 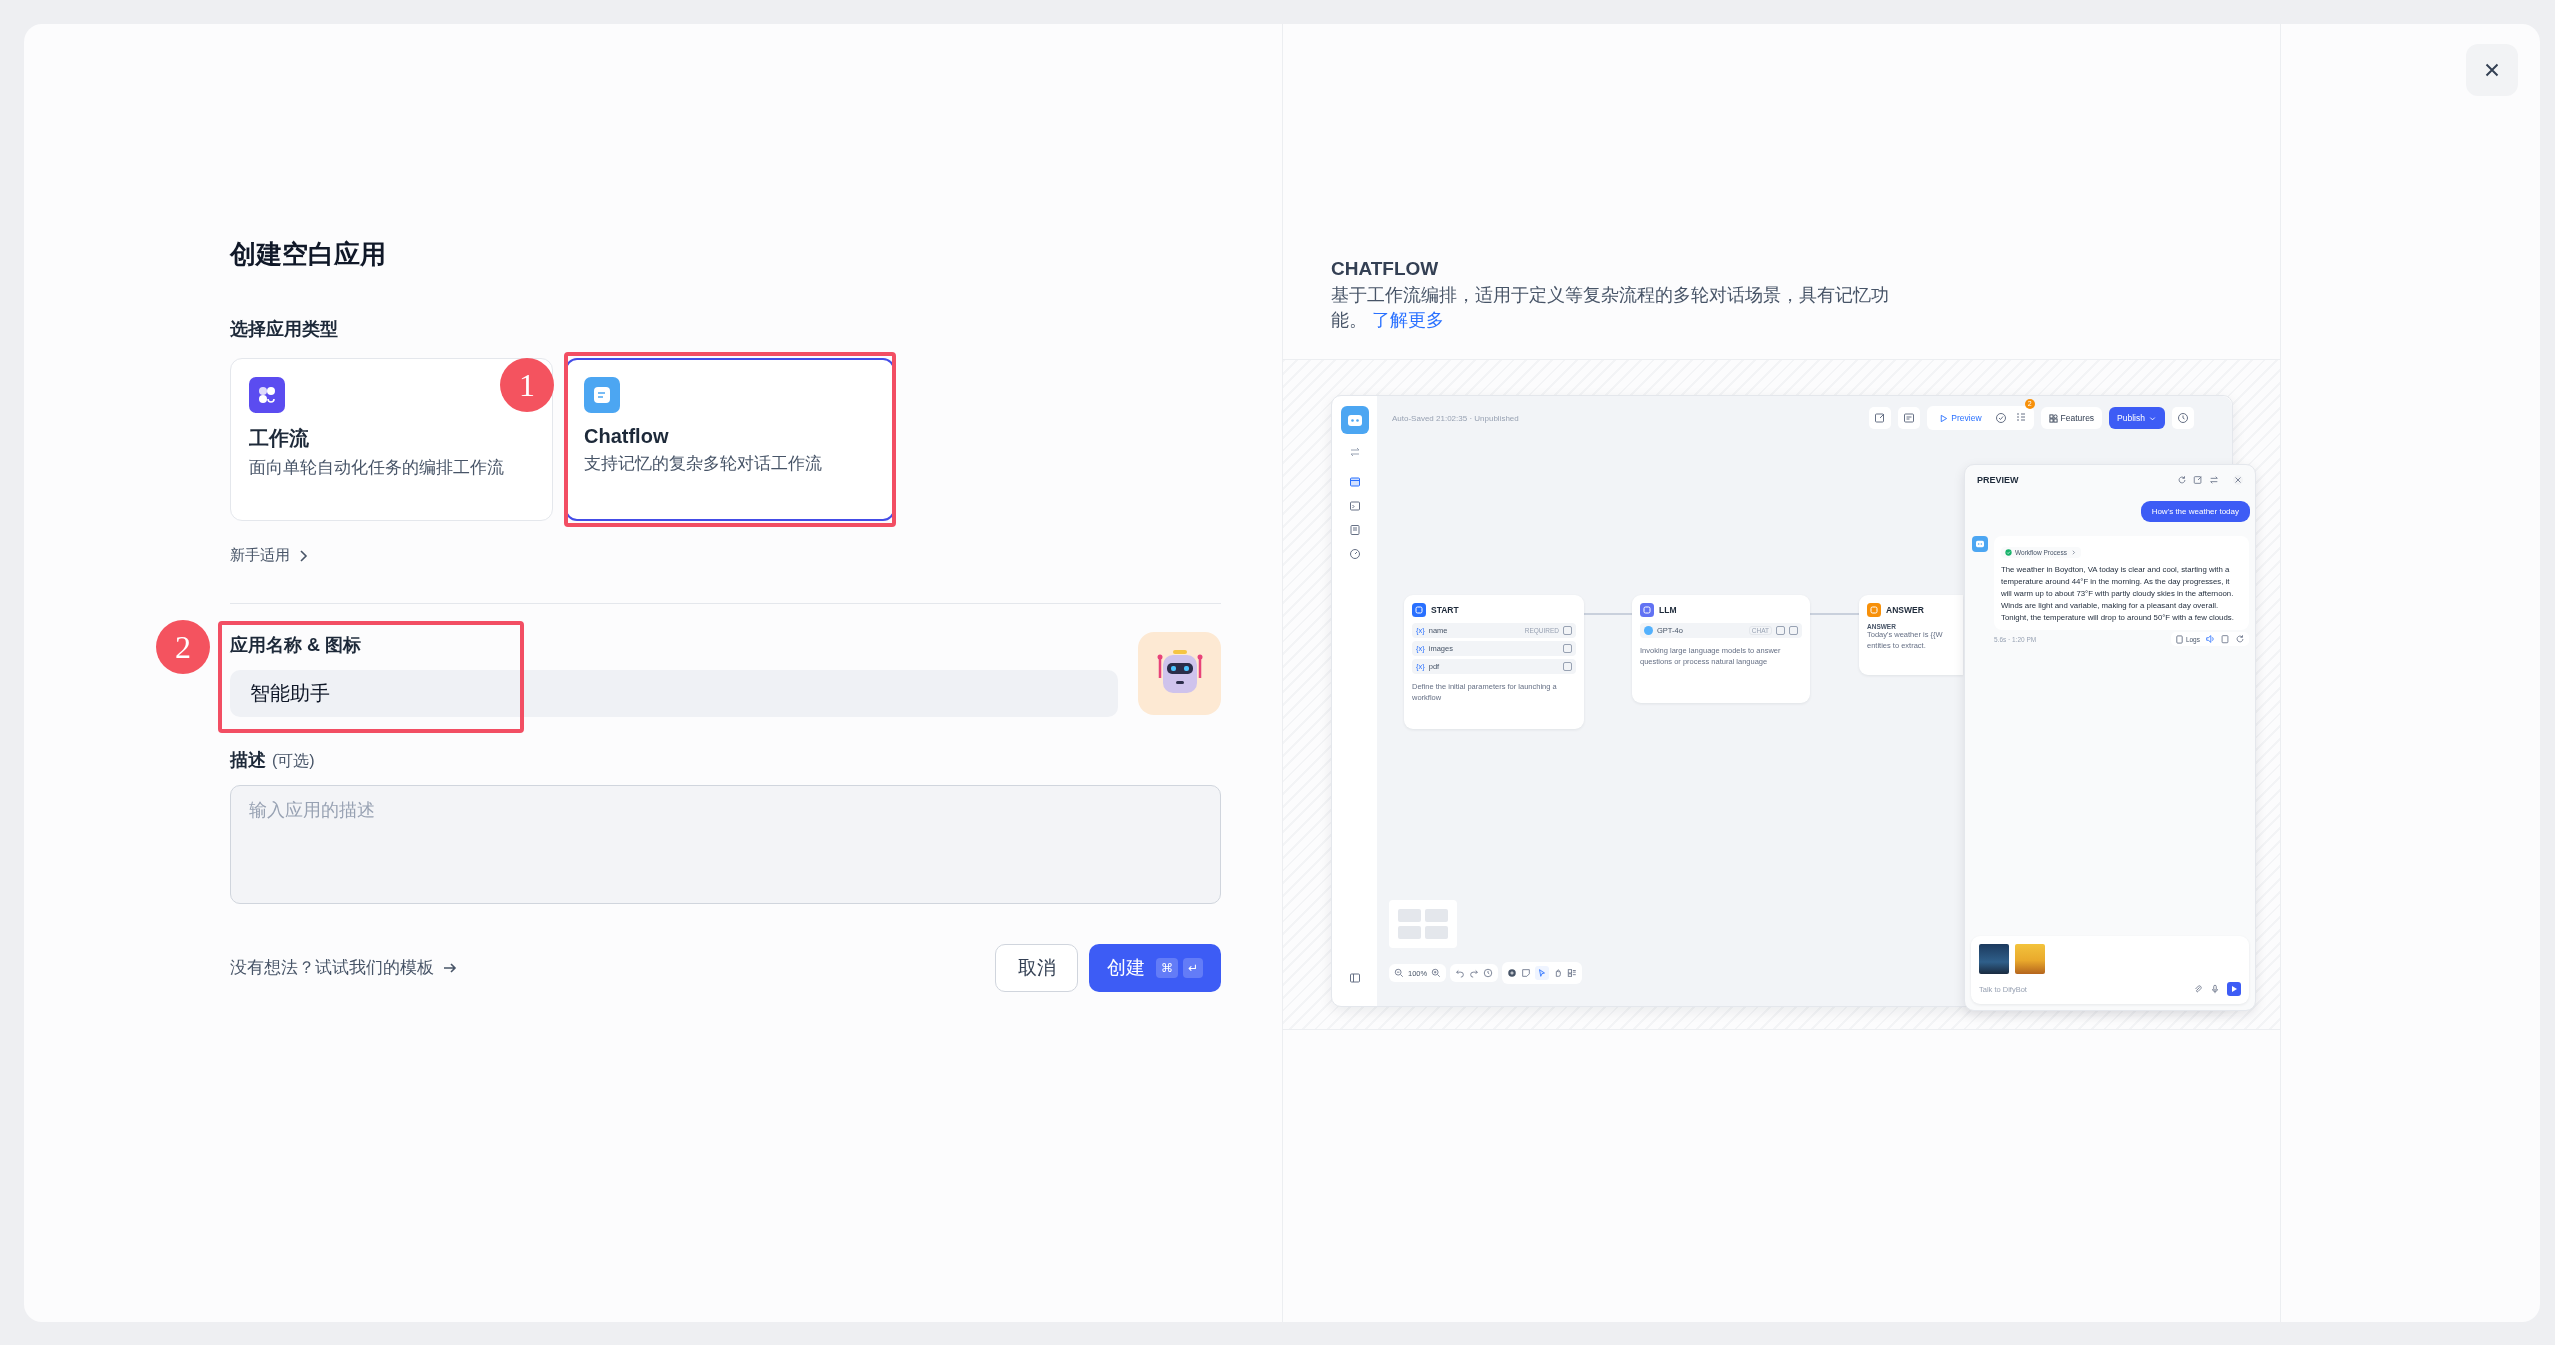 What do you see at coordinates (1193, 968) in the screenshot?
I see `shortcut-key: ↵` at bounding box center [1193, 968].